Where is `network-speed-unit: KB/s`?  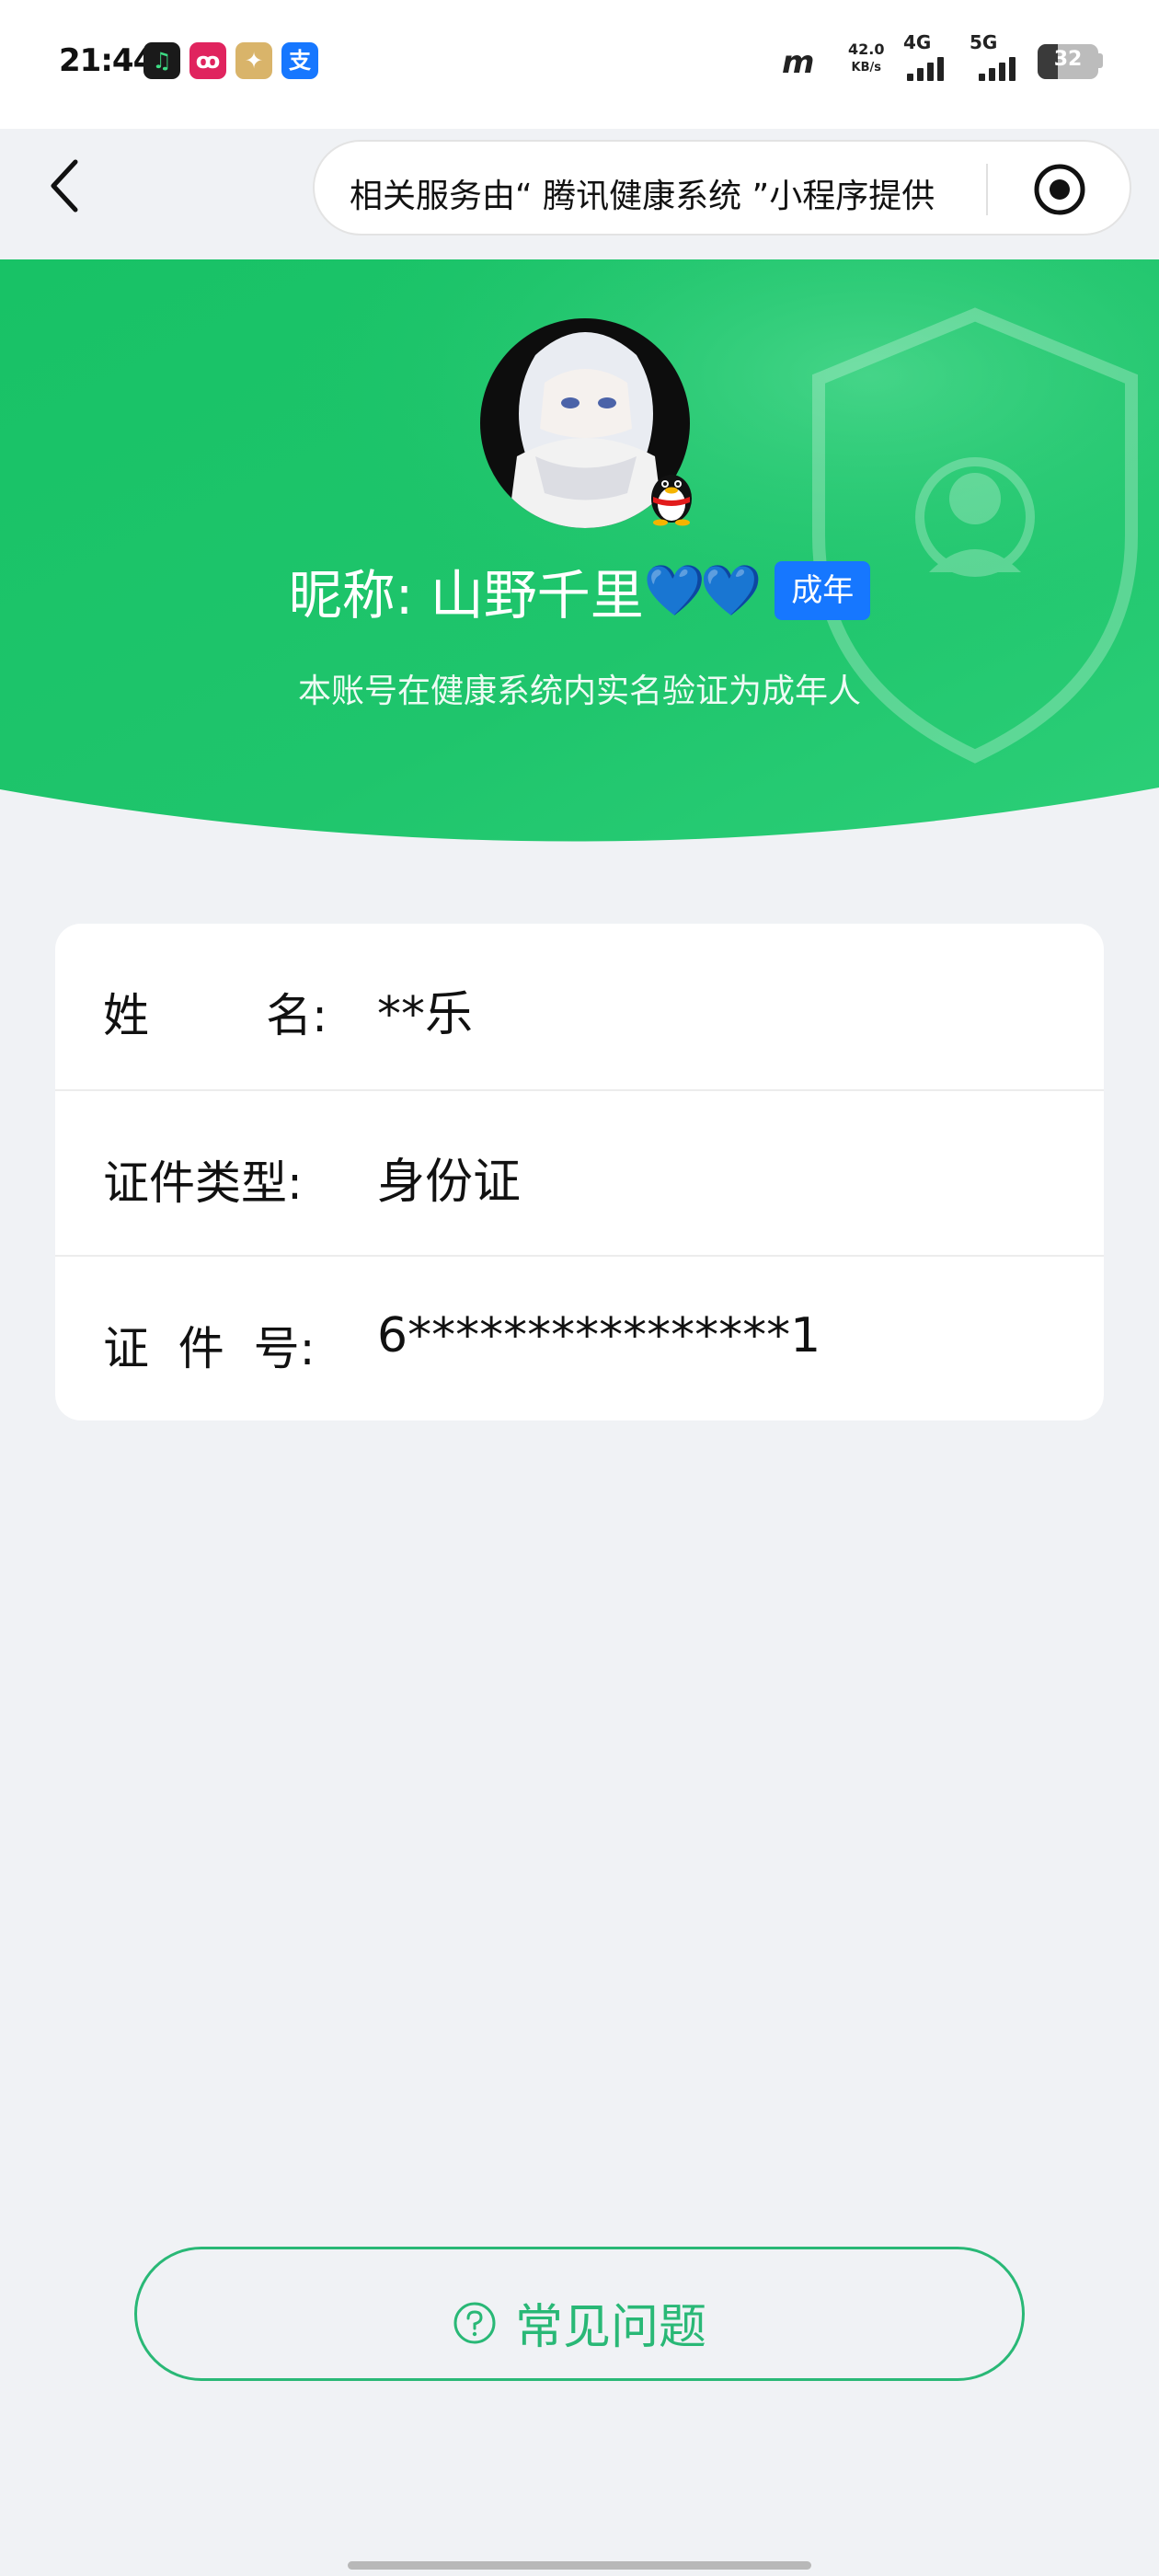
network-speed-unit: KB/s is located at coordinates (866, 68).